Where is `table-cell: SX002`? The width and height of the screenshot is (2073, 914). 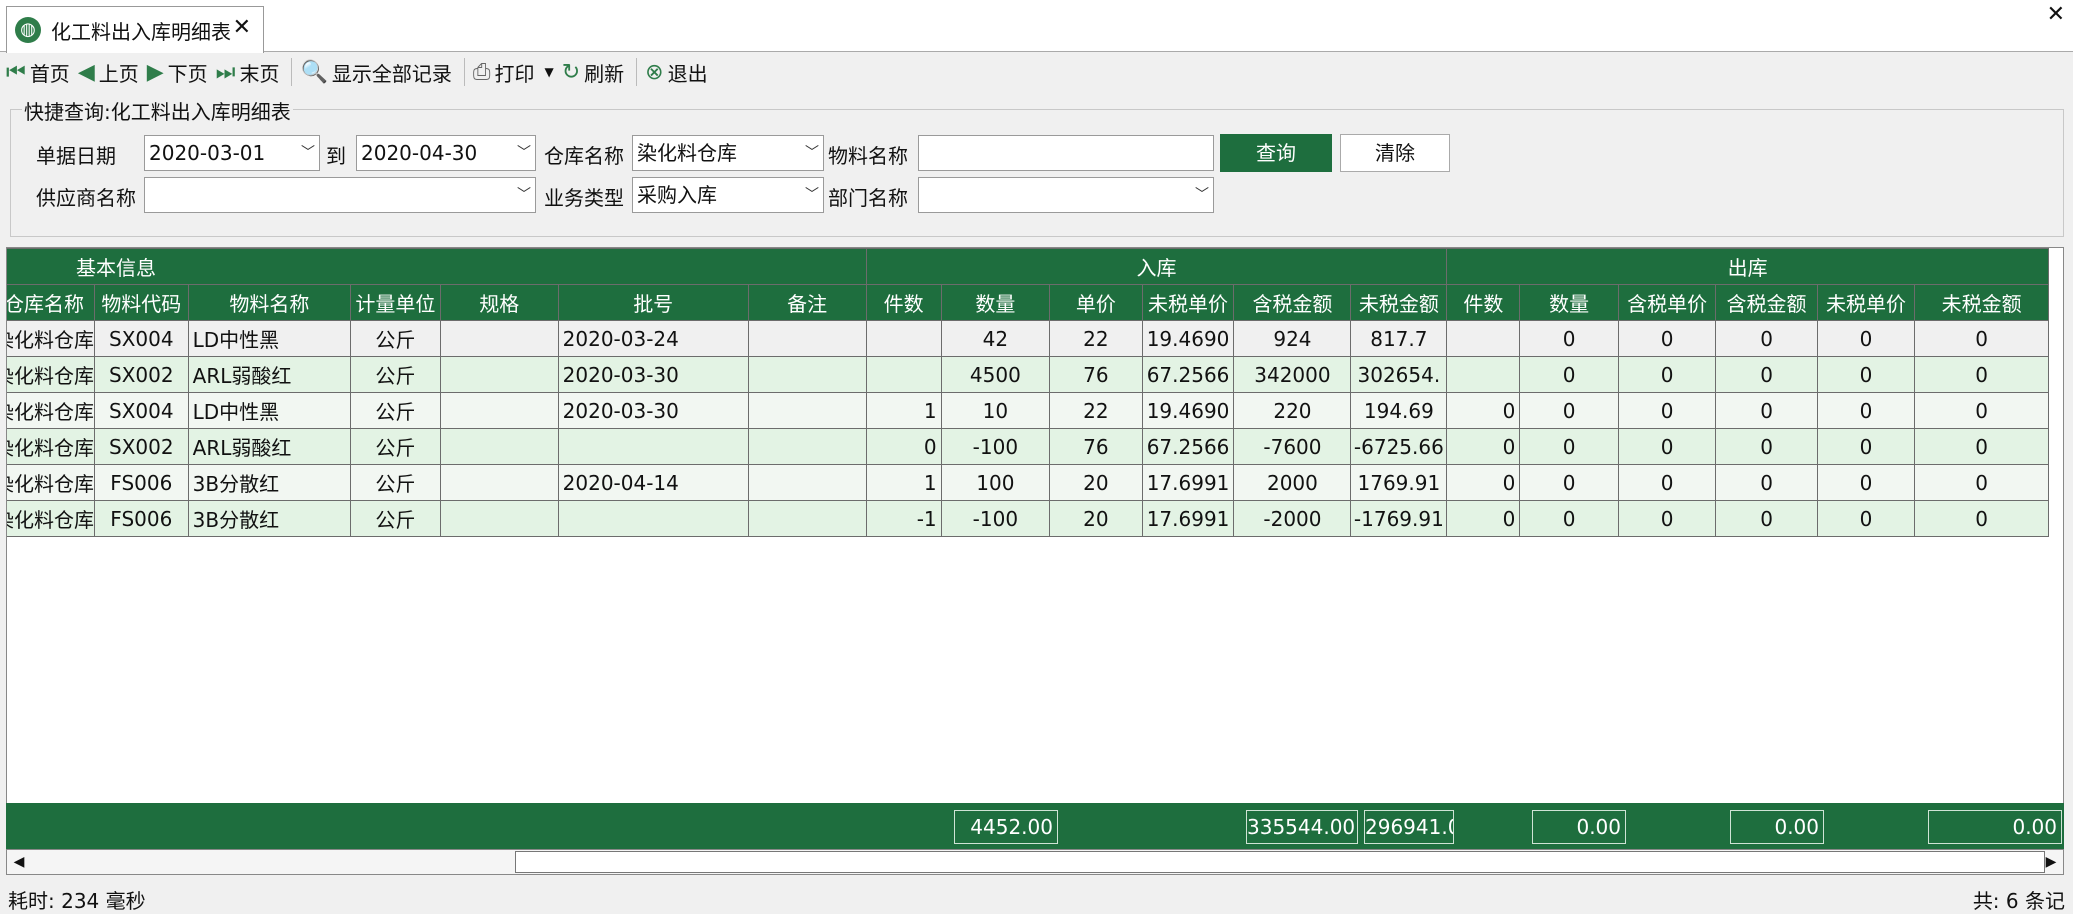 table-cell: SX002 is located at coordinates (141, 374).